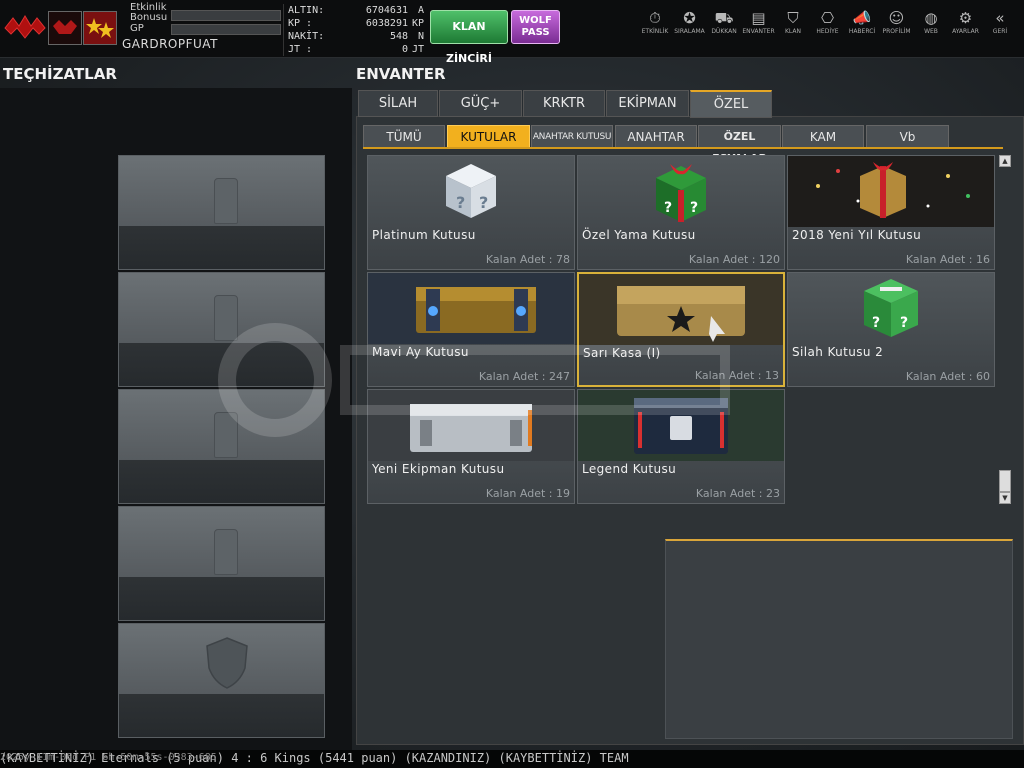 The height and width of the screenshot is (768, 1024). Describe the element at coordinates (827, 18) in the screenshot. I see `gift-icon: ⎔` at that location.